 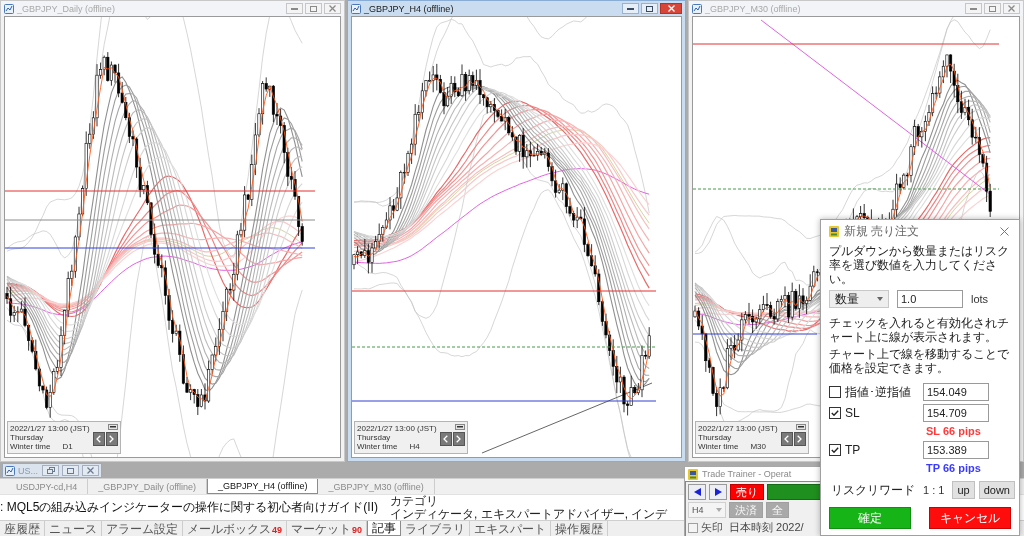 I want to click on info-timeframe: D1, so click(x=67, y=446).